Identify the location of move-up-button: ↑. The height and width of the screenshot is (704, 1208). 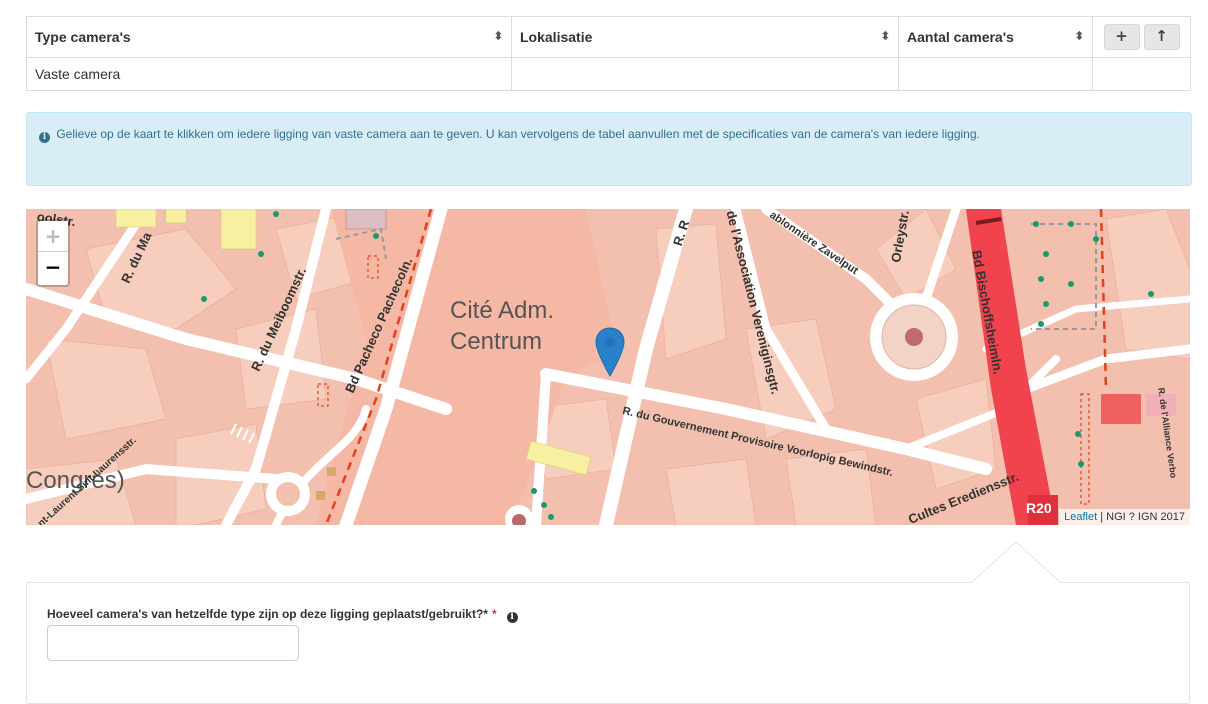
(1161, 37).